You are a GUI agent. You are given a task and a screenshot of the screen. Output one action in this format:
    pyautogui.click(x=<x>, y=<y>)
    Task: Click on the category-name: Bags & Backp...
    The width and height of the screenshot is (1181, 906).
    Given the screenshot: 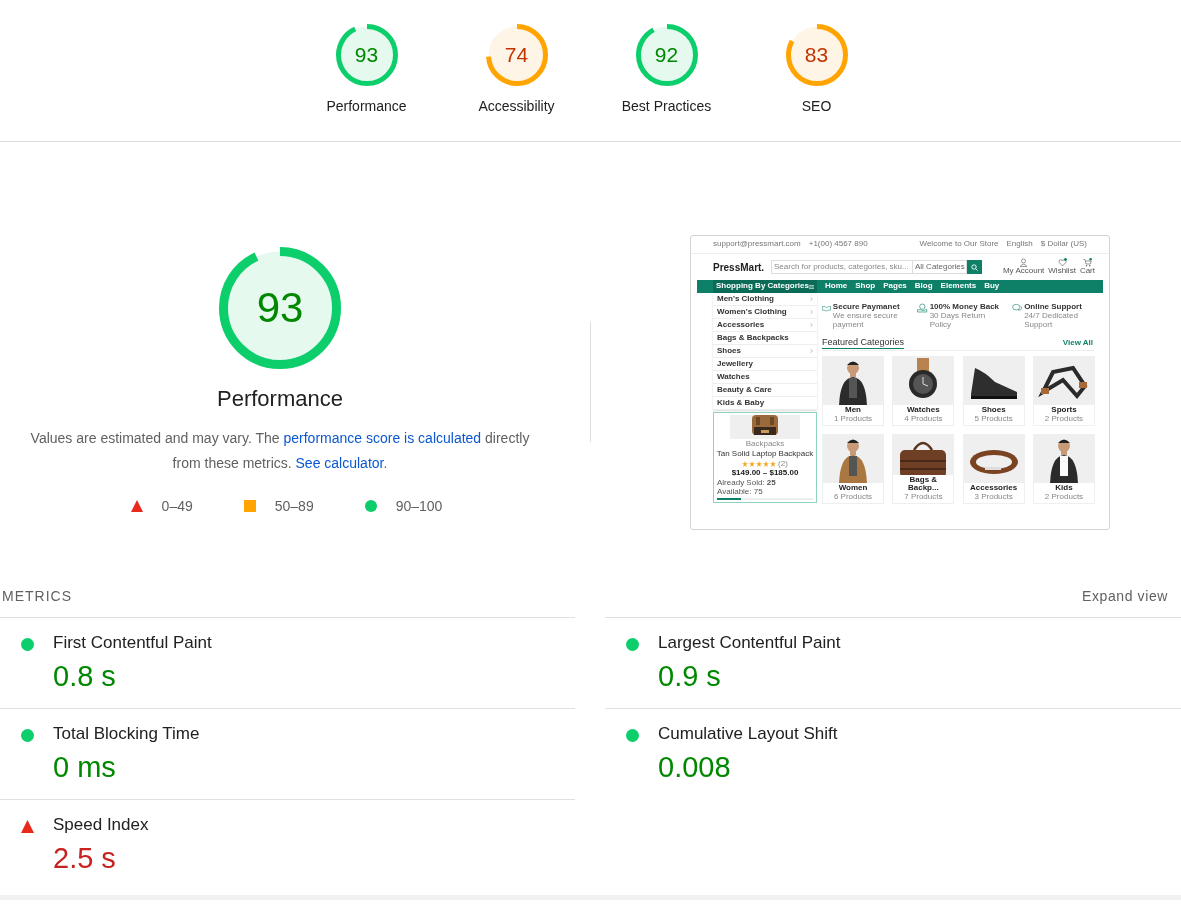 What is the action you would take?
    pyautogui.click(x=923, y=484)
    